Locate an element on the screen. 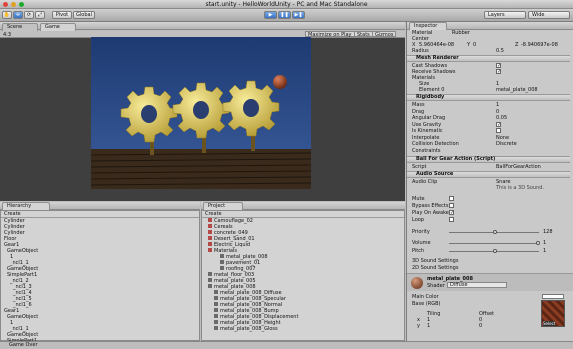  move-tool-icon: ✢ is located at coordinates (18, 15).